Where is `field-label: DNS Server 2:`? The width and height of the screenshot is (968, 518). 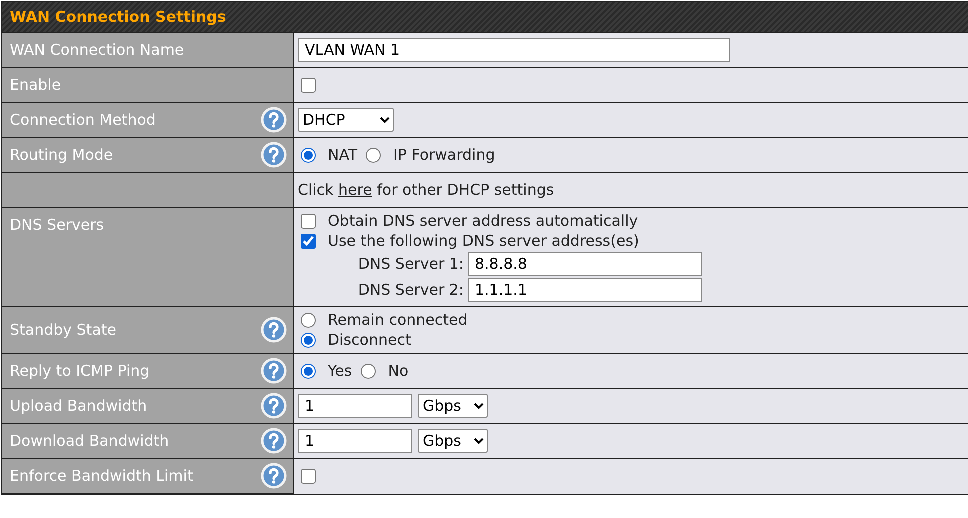 field-label: DNS Server 2: is located at coordinates (411, 290).